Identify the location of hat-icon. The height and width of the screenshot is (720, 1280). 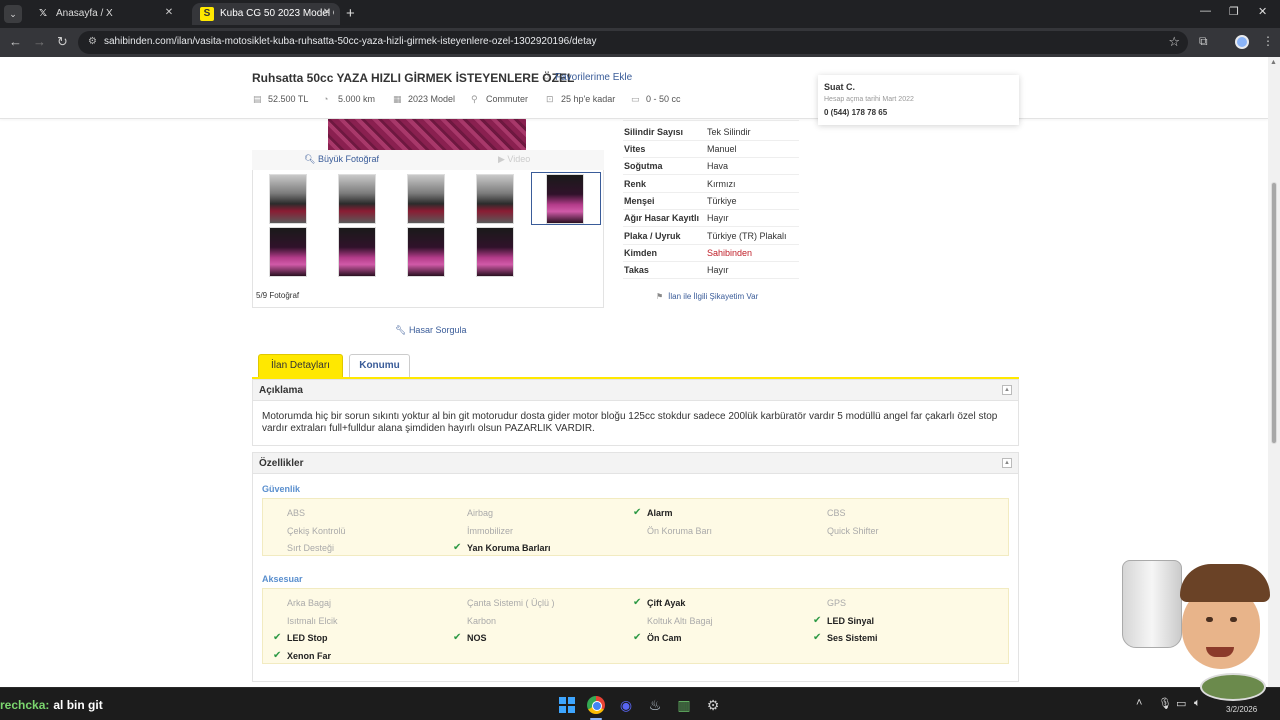
(1225, 583).